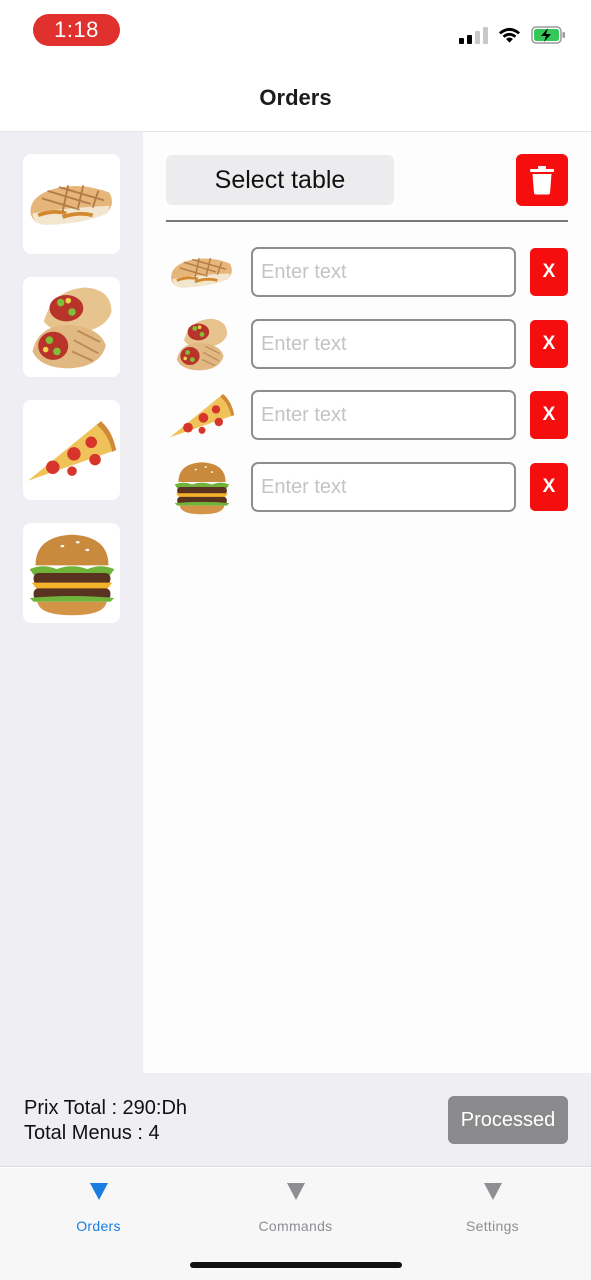  Describe the element at coordinates (295, 32) in the screenshot. I see `status-bar: 1:18` at that location.